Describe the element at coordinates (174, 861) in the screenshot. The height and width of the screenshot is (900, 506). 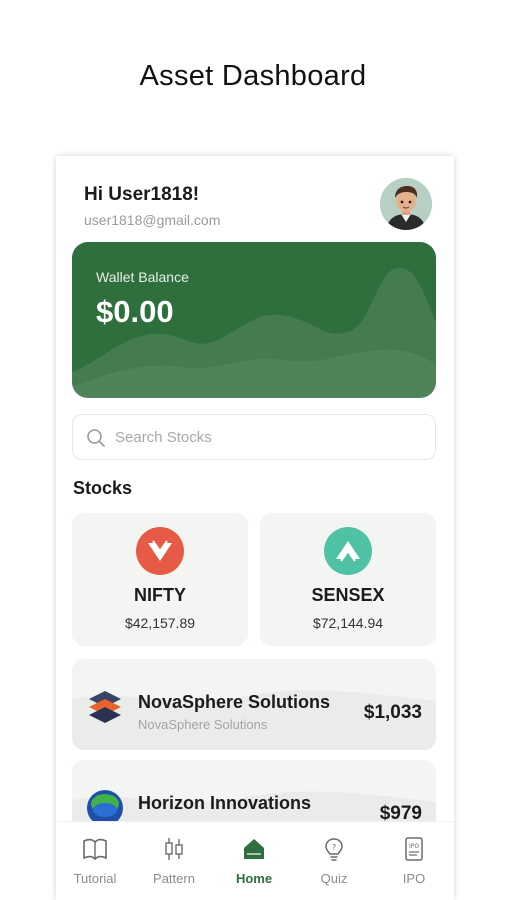
I see `nav-item-pattern: Pattern` at that location.